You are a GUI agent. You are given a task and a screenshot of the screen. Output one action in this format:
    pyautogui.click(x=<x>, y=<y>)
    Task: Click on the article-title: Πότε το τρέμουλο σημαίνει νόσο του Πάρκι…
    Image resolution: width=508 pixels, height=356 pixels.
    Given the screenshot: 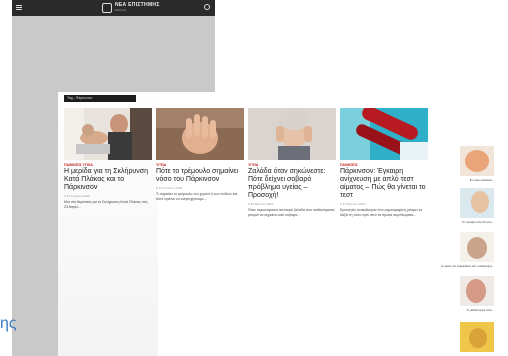 What is the action you would take?
    pyautogui.click(x=200, y=176)
    